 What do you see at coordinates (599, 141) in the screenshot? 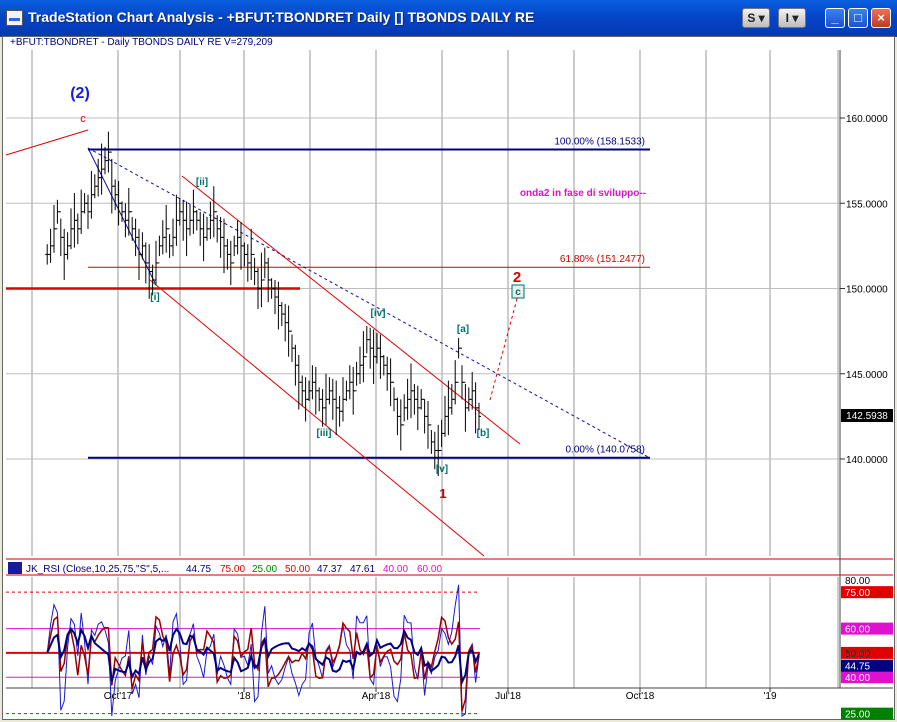
I see `fib-100-label: 100.00% (158.1533)` at bounding box center [599, 141].